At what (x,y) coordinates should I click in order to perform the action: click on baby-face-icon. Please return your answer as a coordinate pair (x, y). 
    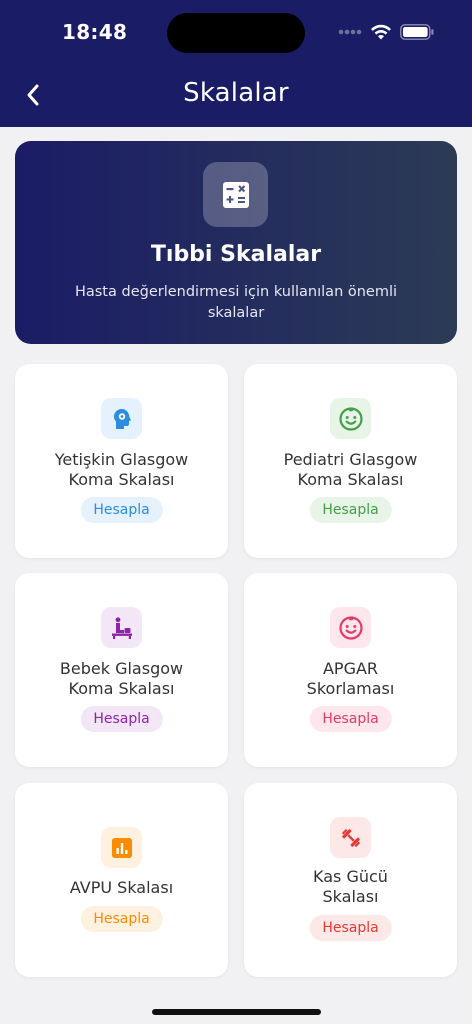
    Looking at the image, I should click on (350, 627).